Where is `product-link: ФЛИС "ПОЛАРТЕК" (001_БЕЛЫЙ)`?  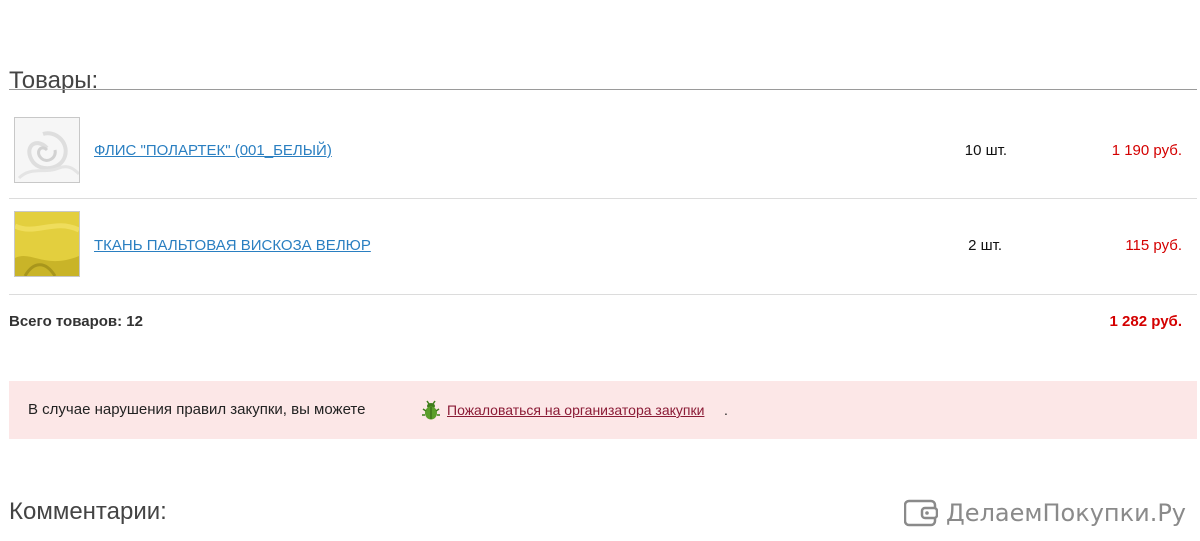 product-link: ФЛИС "ПОЛАРТЕК" (001_БЕЛЫЙ) is located at coordinates (213, 150).